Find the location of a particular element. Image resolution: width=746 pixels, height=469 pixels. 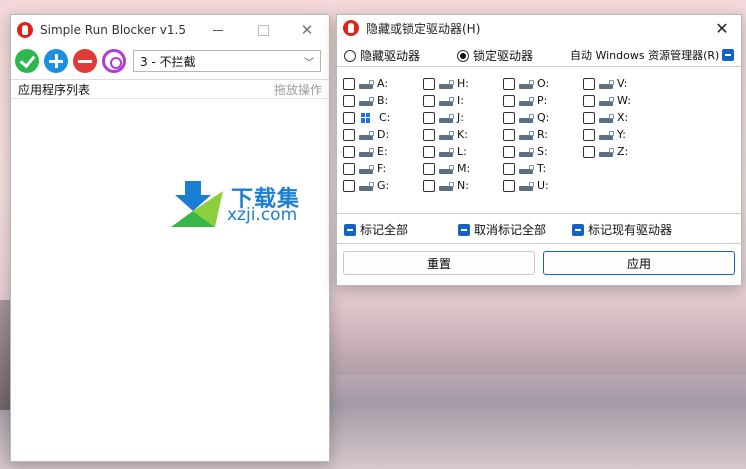

drive-label: O: is located at coordinates (543, 83).